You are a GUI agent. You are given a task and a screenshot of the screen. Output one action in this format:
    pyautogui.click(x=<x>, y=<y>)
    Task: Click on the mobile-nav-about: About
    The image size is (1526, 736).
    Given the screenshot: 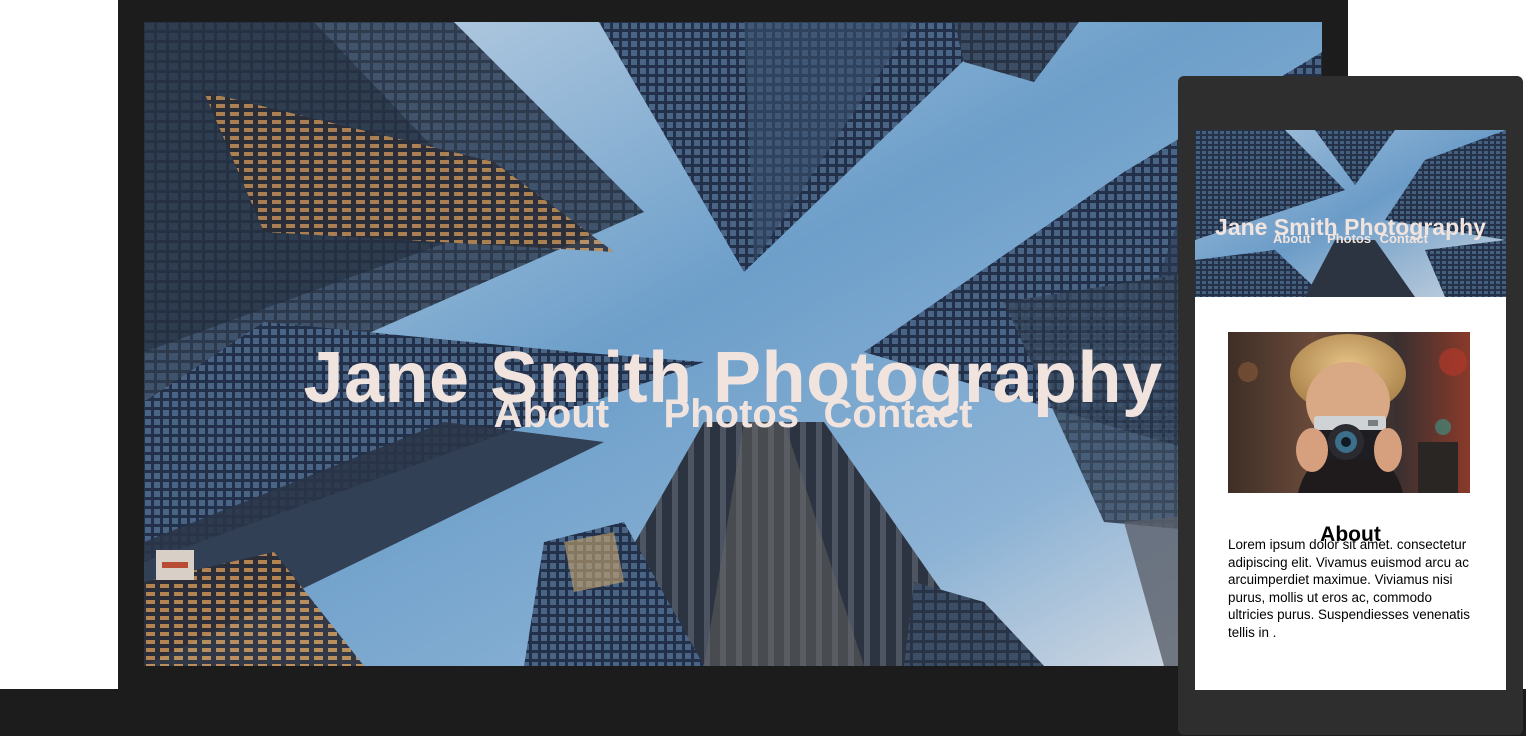 What is the action you would take?
    pyautogui.click(x=1292, y=238)
    